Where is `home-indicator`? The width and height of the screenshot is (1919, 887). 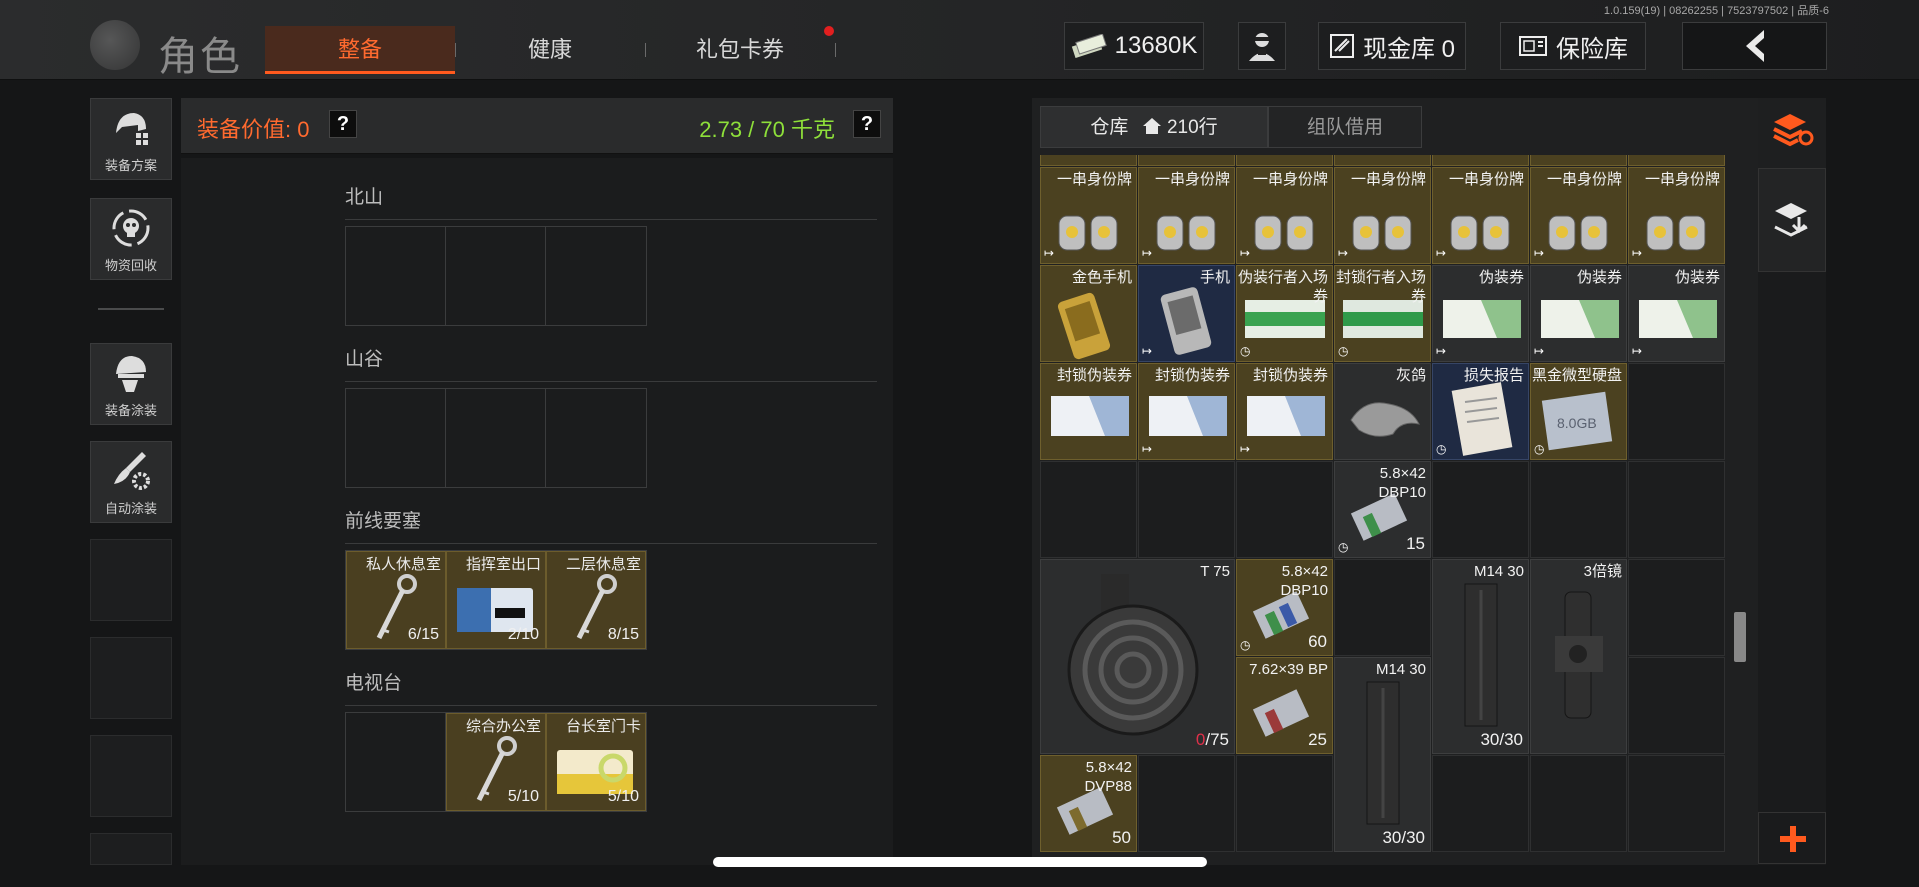
home-indicator is located at coordinates (960, 862).